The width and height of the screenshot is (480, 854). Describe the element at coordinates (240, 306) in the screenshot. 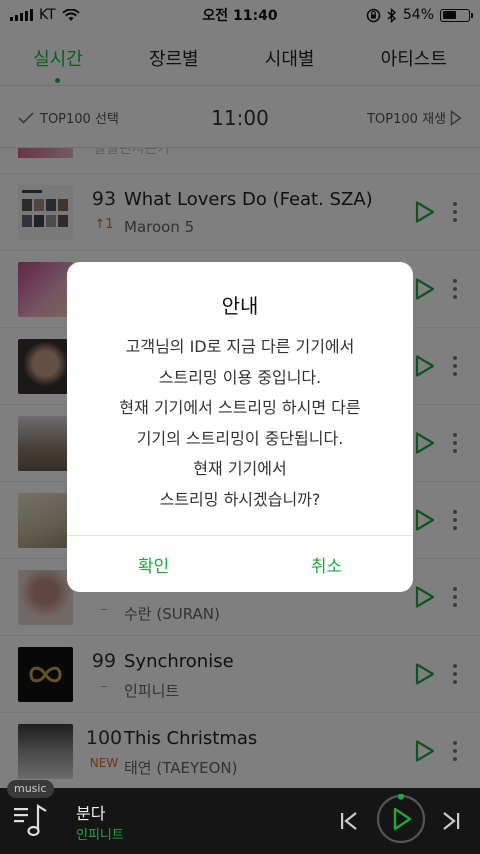

I see `dialog-title: 안내` at that location.